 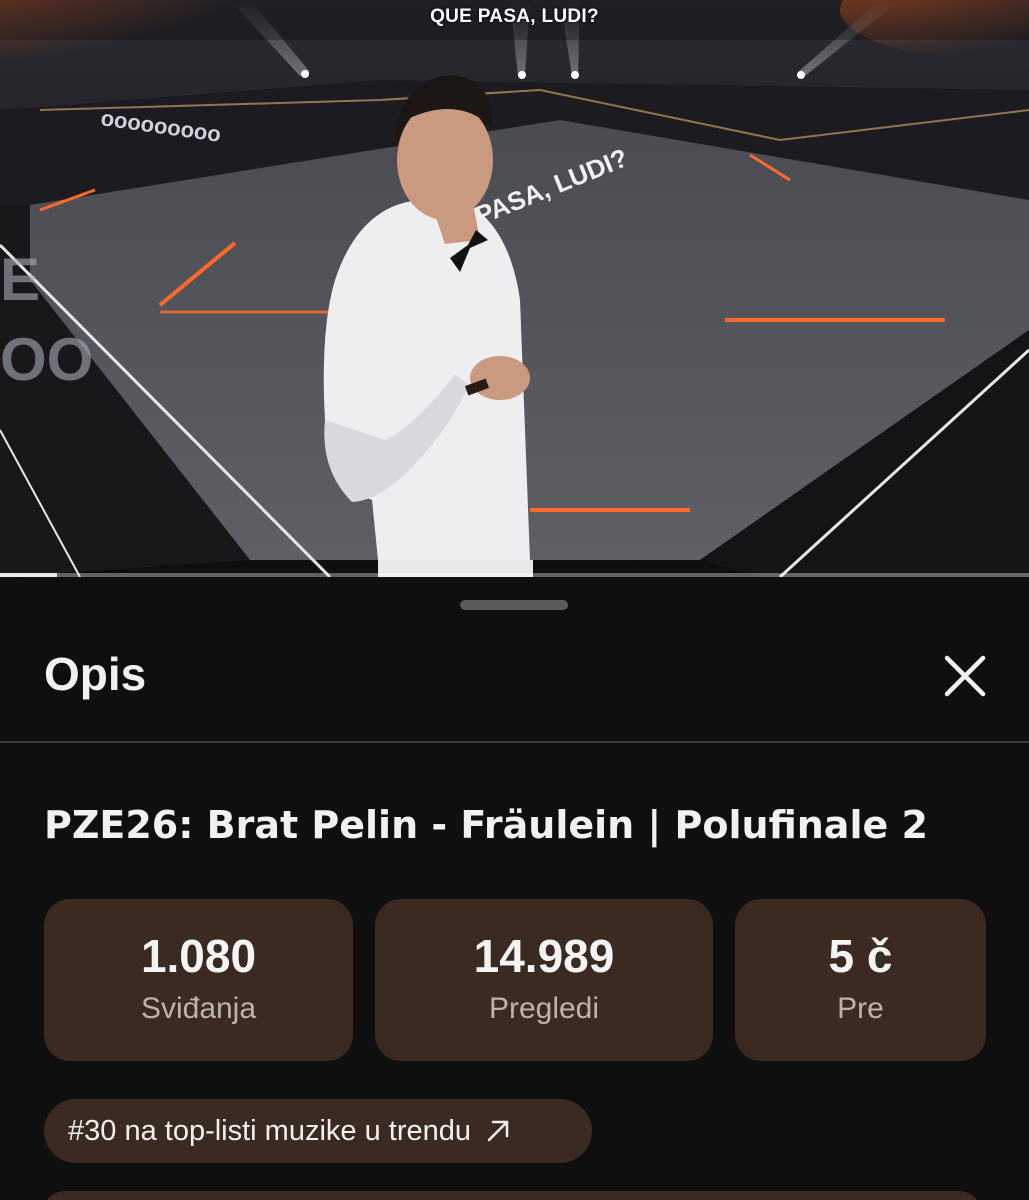 I want to click on age-label: Pre, so click(x=860, y=1008).